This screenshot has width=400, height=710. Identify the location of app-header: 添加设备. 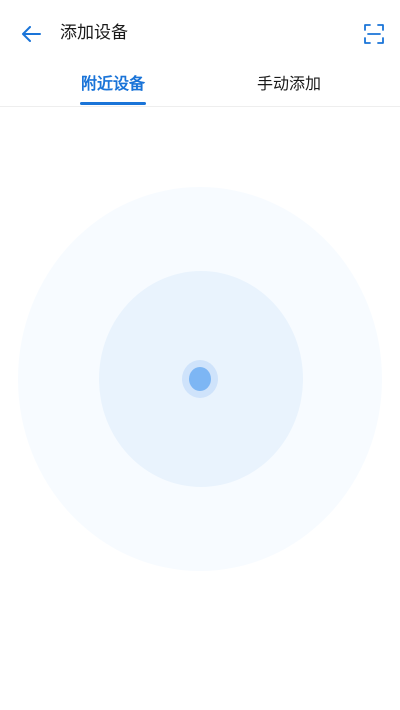
(200, 32).